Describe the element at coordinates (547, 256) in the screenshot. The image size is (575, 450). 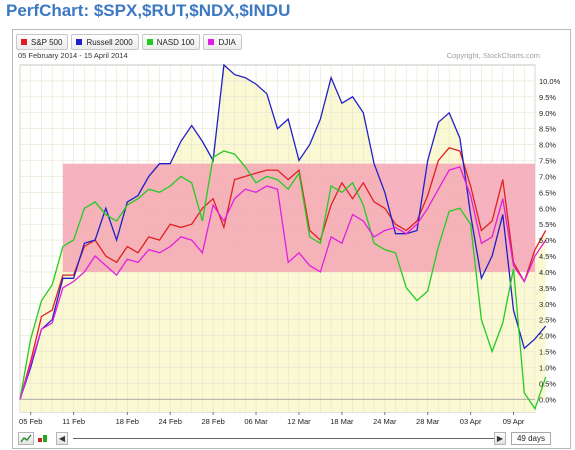
I see `y-tick-label: 4.5%` at that location.